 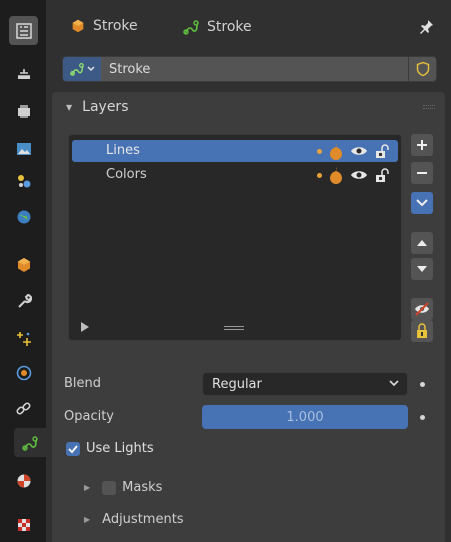 I want to click on breadcrumb-object-name: Stroke, so click(x=115, y=26).